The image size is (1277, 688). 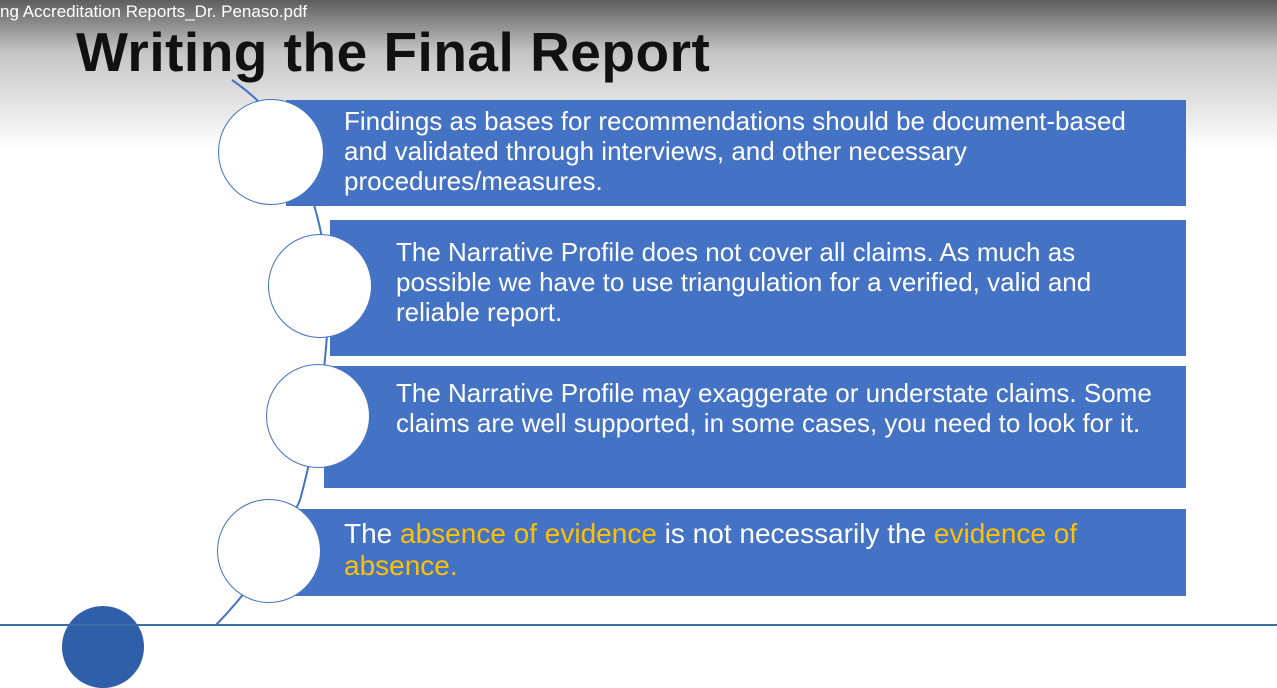 What do you see at coordinates (269, 551) in the screenshot?
I see `list-item-4-circle` at bounding box center [269, 551].